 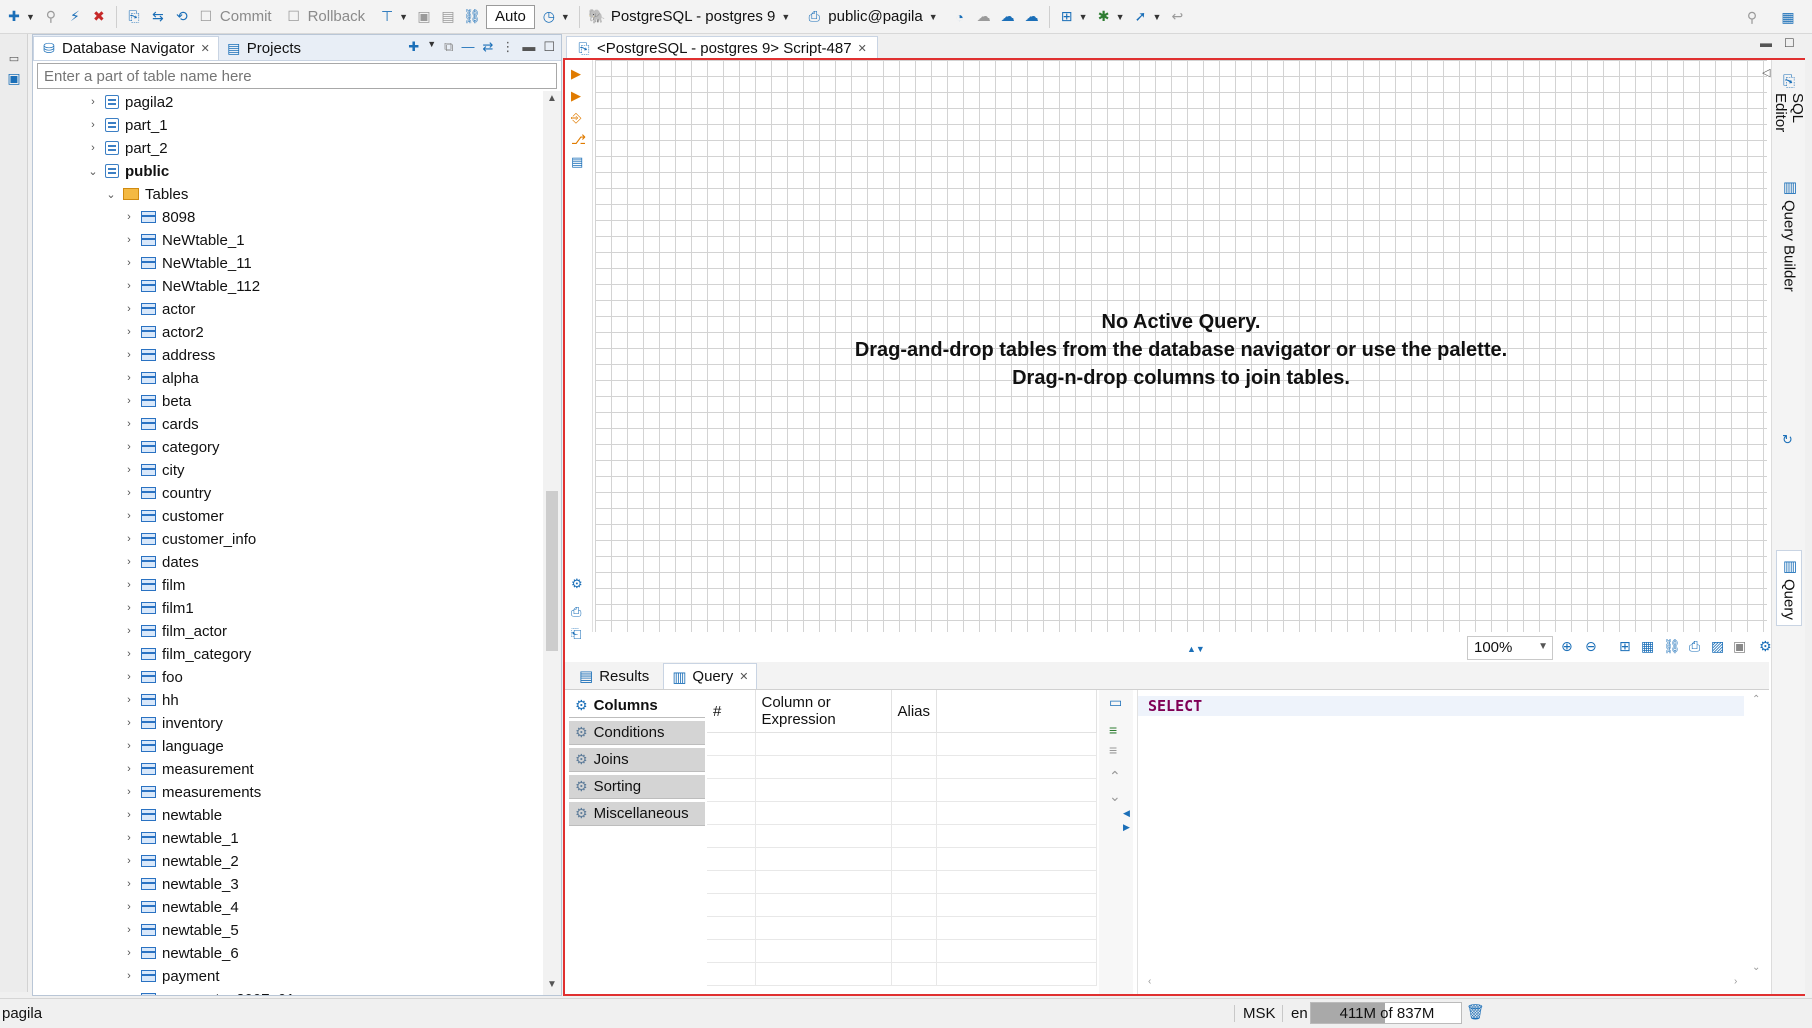 What do you see at coordinates (472, 17) in the screenshot?
I see `link-icon: ⛓` at bounding box center [472, 17].